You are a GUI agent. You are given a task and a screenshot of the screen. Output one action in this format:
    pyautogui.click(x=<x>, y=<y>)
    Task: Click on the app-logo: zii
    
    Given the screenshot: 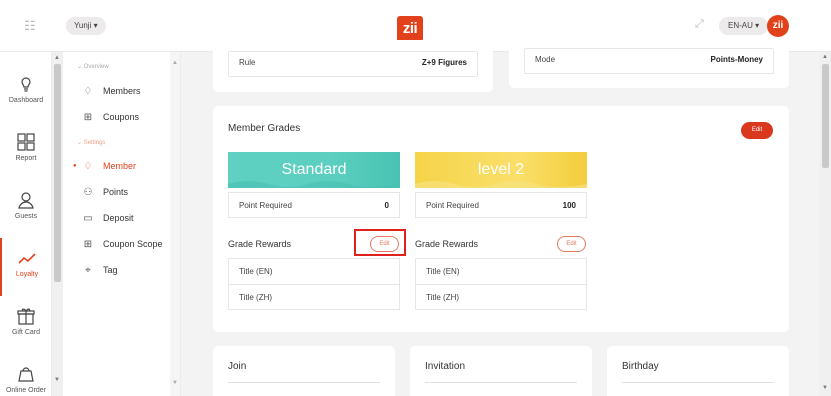 What is the action you would take?
    pyautogui.click(x=410, y=29)
    